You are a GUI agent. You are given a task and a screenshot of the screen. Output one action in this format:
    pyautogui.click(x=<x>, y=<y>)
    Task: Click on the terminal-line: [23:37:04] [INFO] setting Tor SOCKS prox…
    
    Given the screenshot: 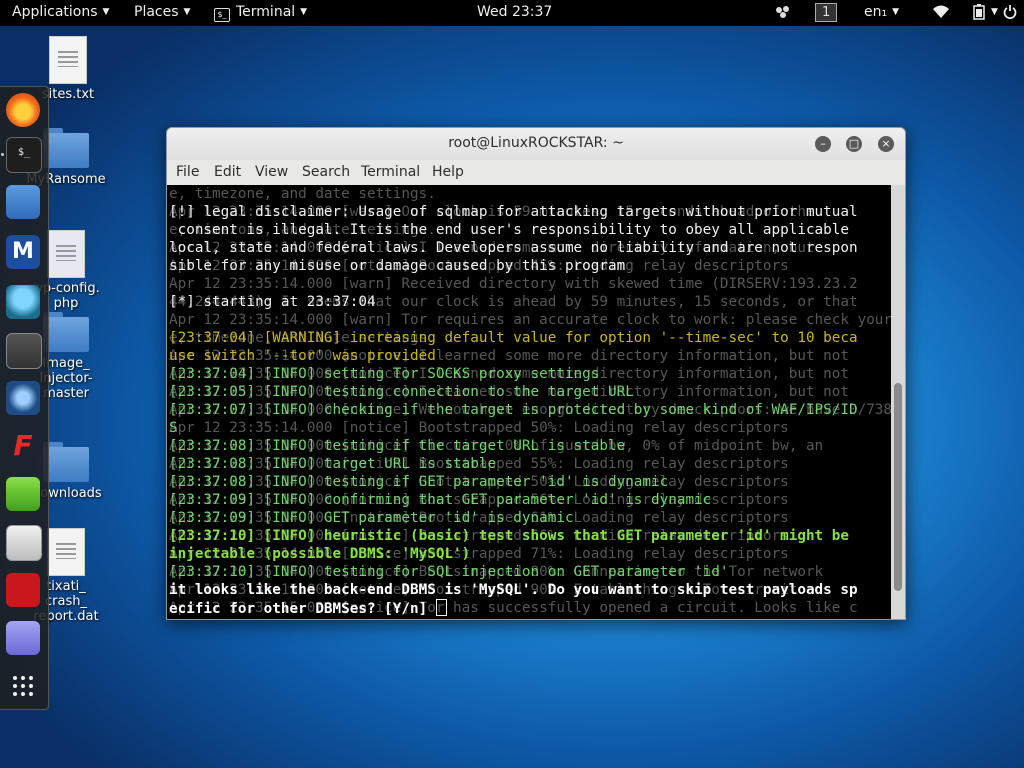 What is the action you would take?
    pyautogui.click(x=530, y=374)
    